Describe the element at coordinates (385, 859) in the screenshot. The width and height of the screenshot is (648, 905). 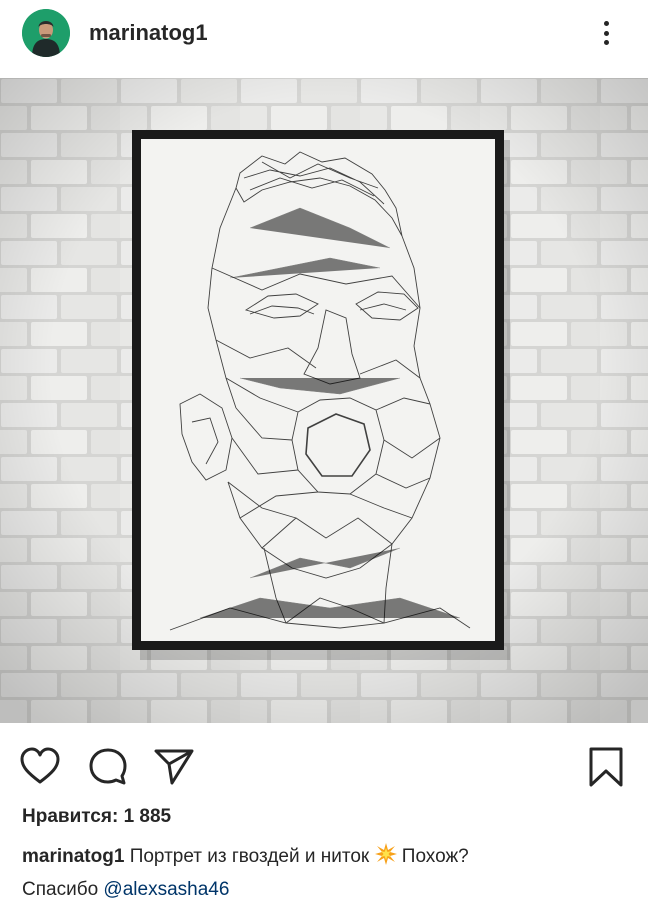
I see `collision-emoji-icon` at that location.